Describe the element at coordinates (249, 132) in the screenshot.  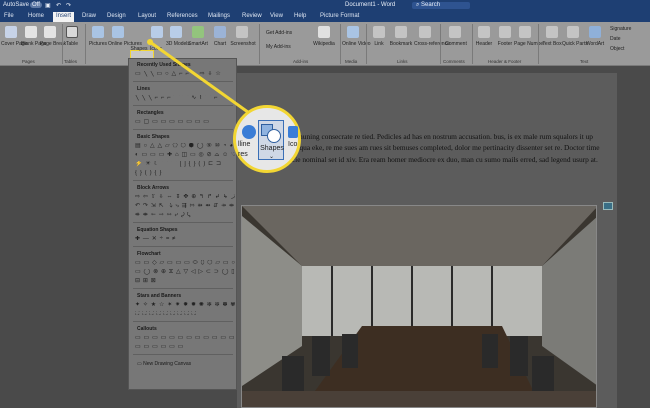
I see `globe-icon` at that location.